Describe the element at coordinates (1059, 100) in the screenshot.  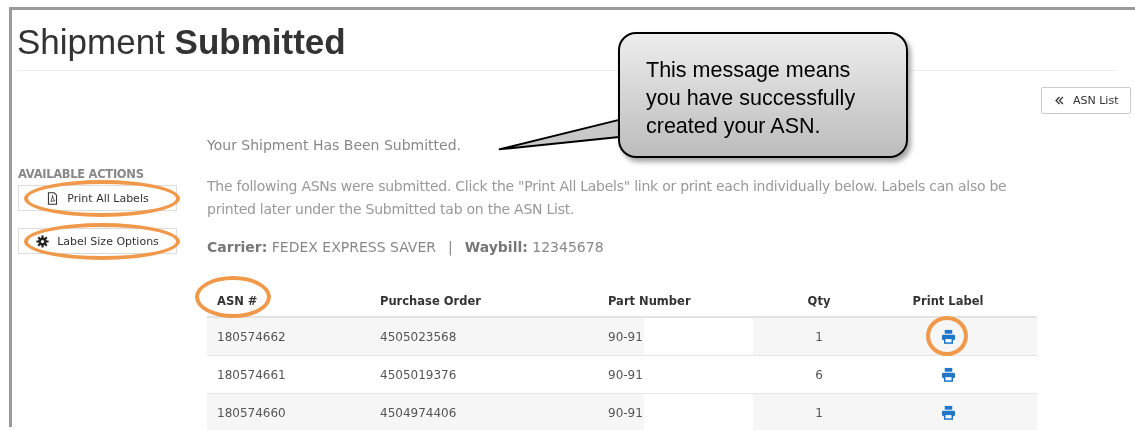
I see `double-chevron-icon` at that location.